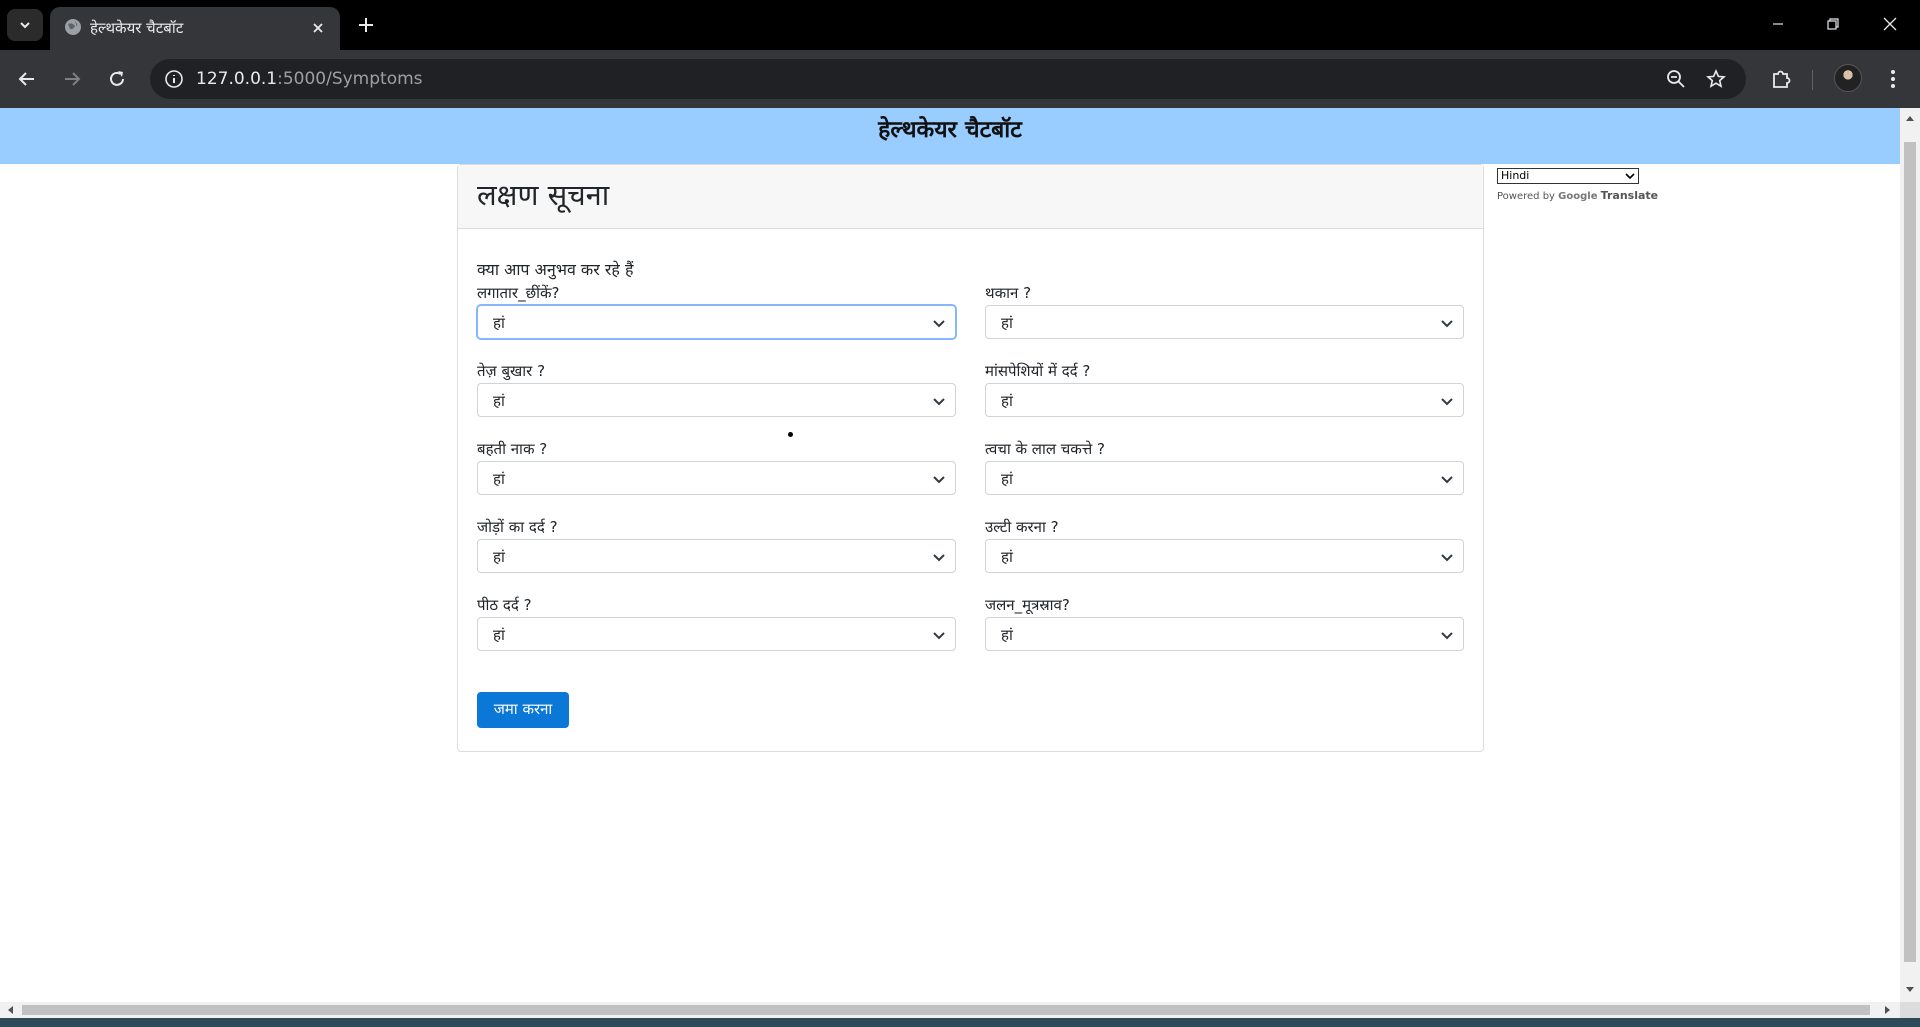 Image resolution: width=1920 pixels, height=1027 pixels. I want to click on mouse-cursor-dot, so click(790, 434).